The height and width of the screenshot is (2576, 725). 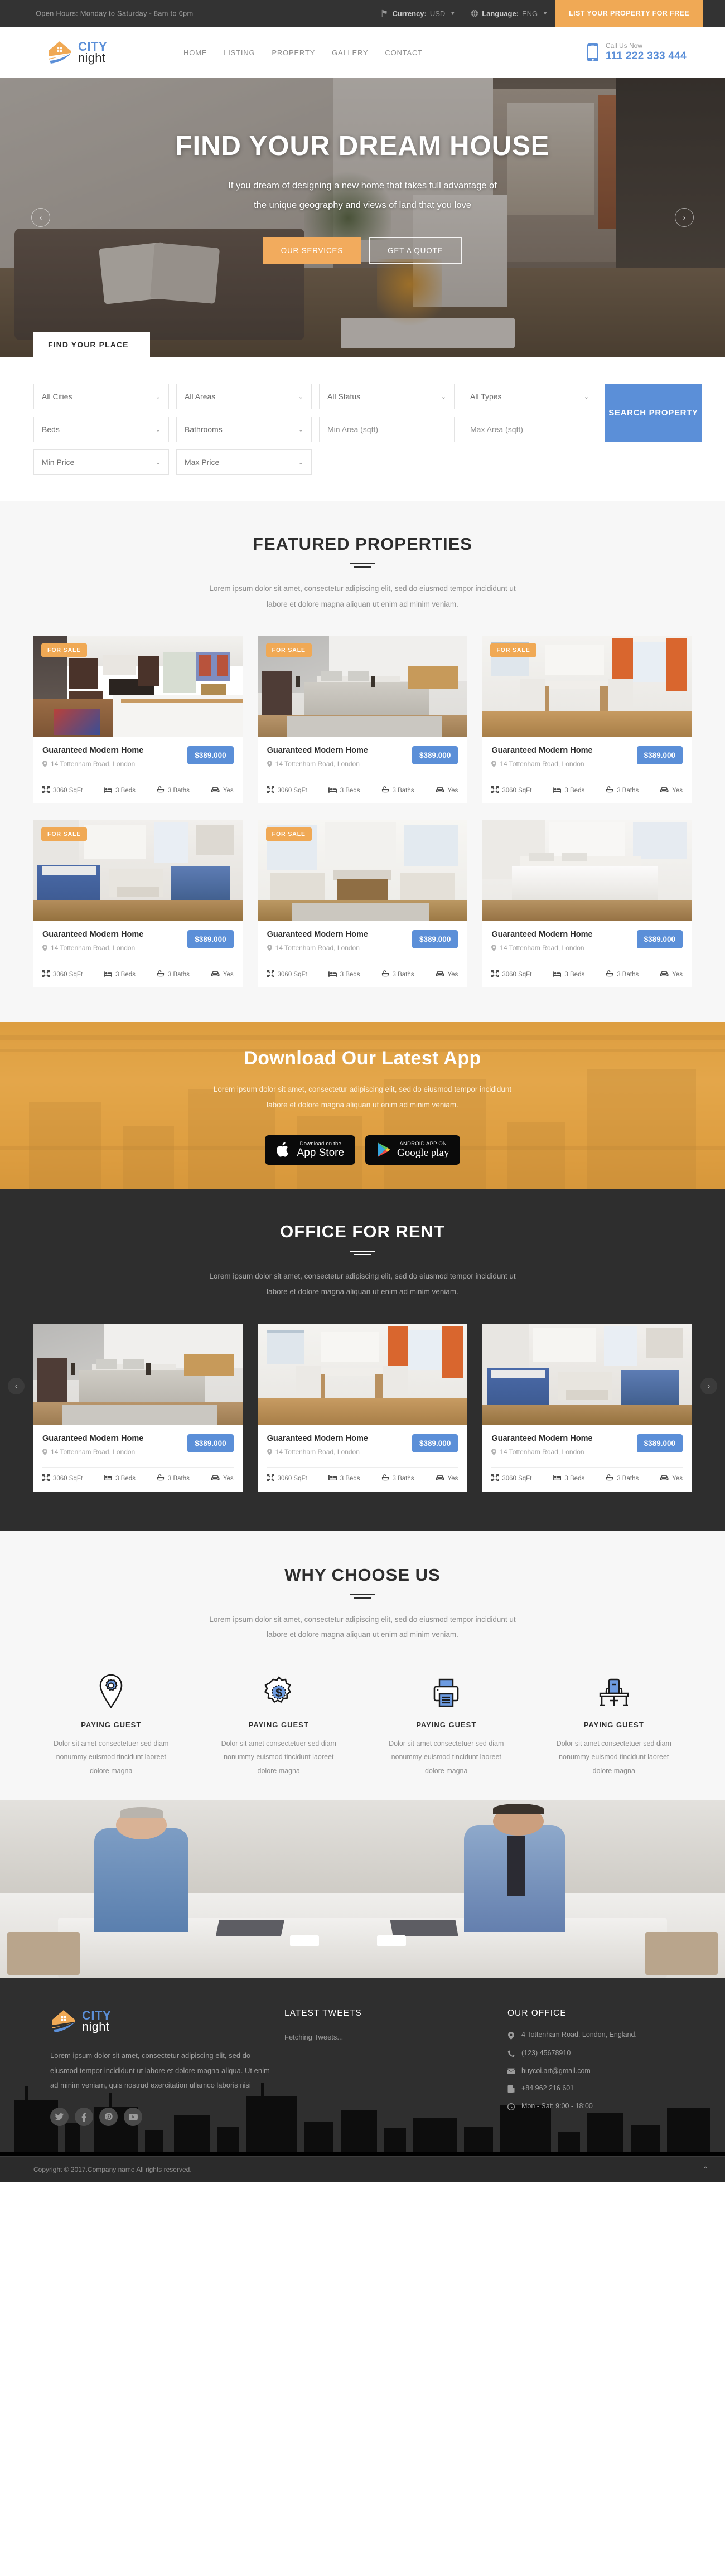 I want to click on office-desk-icon, so click(x=614, y=1689).